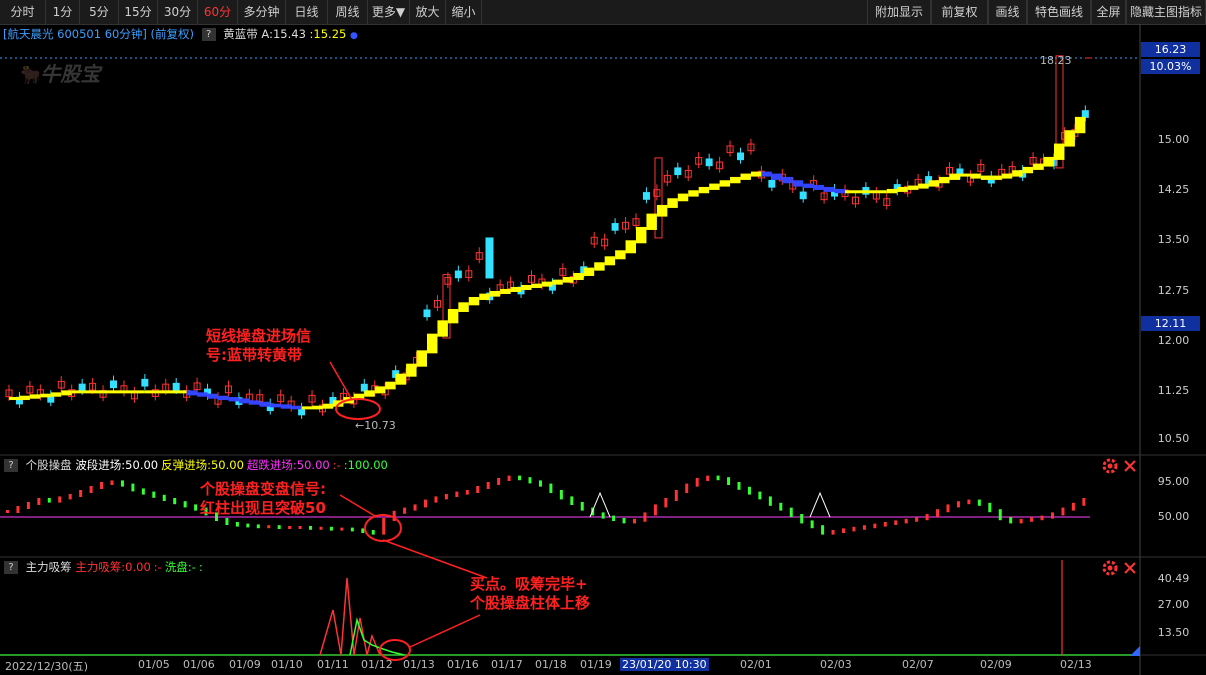  Describe the element at coordinates (1170, 49) in the screenshot. I see `top-price-box: 16.23` at that location.